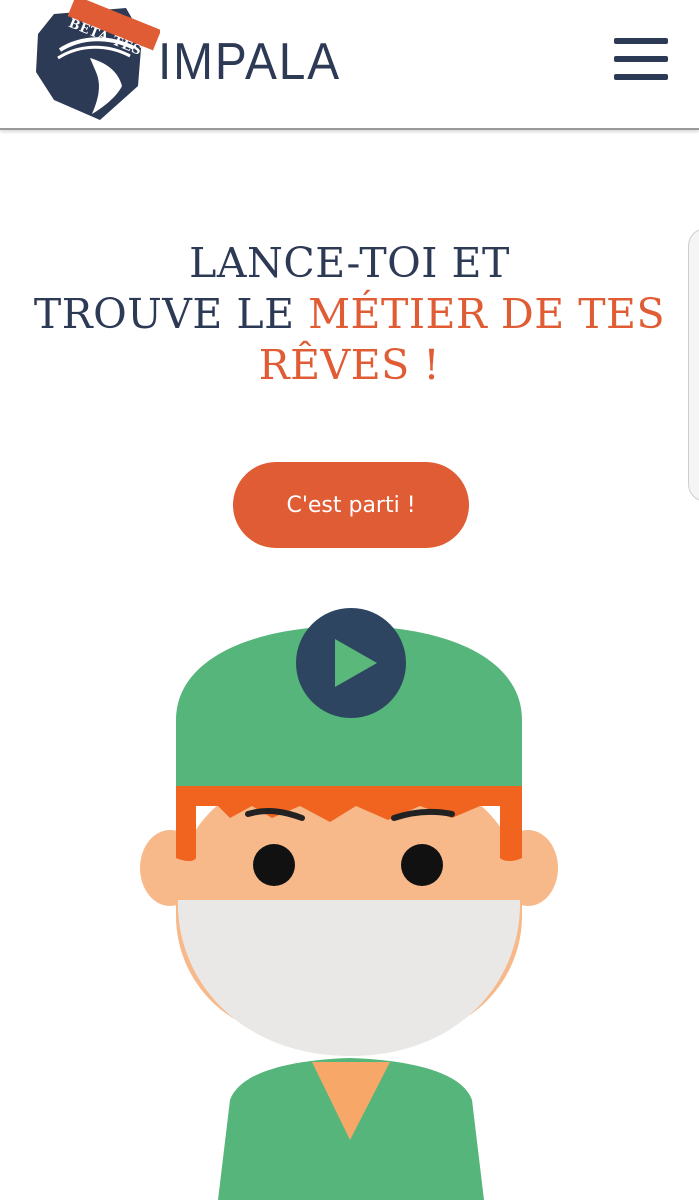 The height and width of the screenshot is (1200, 699). What do you see at coordinates (351, 505) in the screenshot?
I see `start-button: C'est parti !` at bounding box center [351, 505].